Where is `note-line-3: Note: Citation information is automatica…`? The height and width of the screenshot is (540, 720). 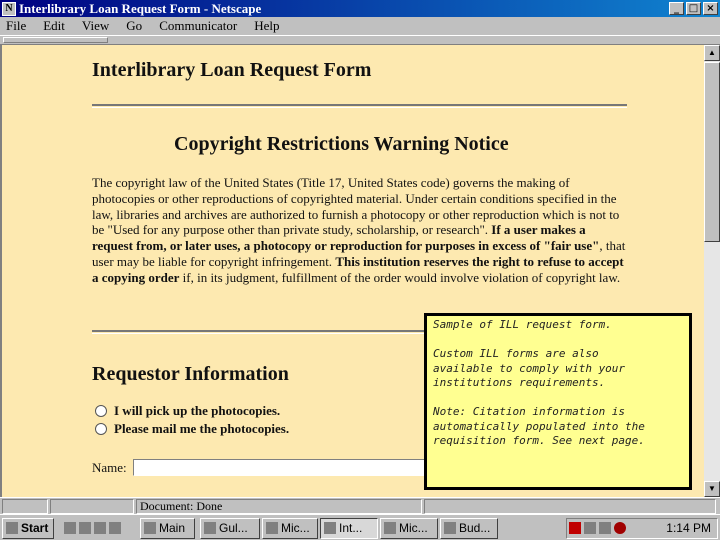 note-line-3: Note: Citation information is automatica… is located at coordinates (539, 426).